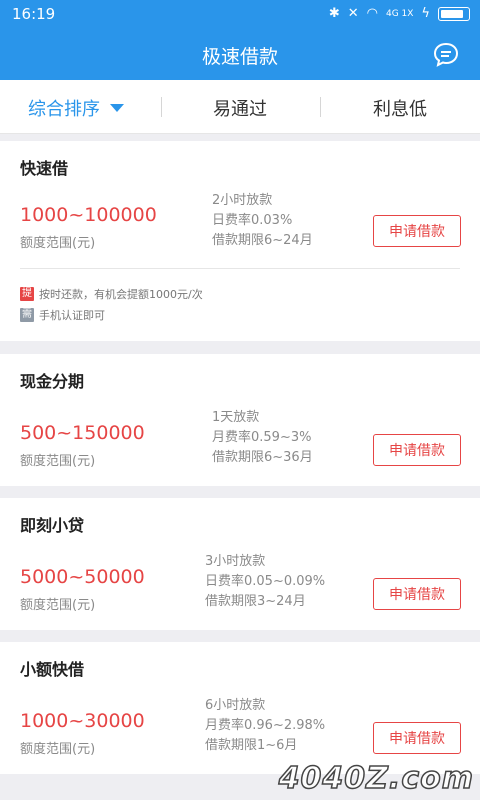 The image size is (480, 800). What do you see at coordinates (372, 13) in the screenshot?
I see `wifi-icon: ◠` at bounding box center [372, 13].